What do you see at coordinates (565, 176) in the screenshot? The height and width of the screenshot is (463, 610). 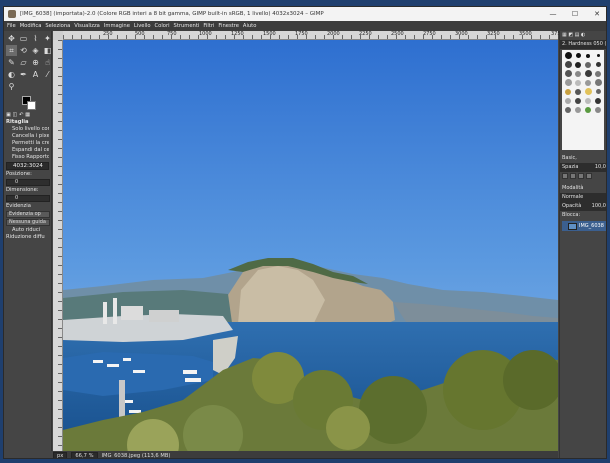 I see `brush-edit-icon` at bounding box center [565, 176].